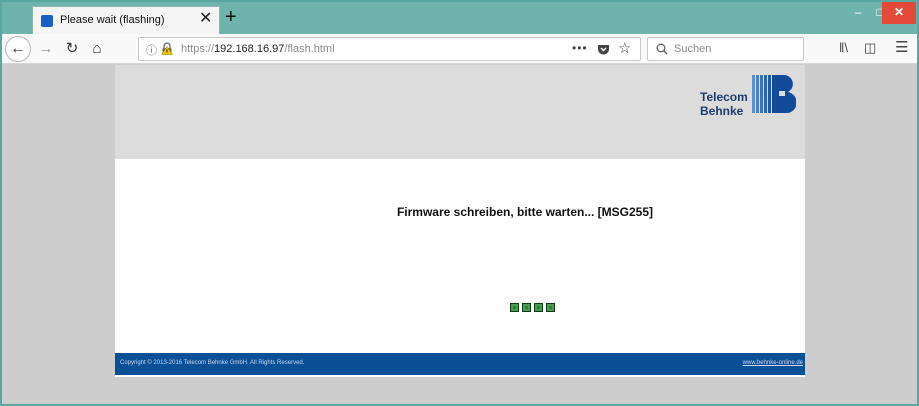 Image resolution: width=919 pixels, height=406 pixels. I want to click on close-window-button: ✕, so click(899, 13).